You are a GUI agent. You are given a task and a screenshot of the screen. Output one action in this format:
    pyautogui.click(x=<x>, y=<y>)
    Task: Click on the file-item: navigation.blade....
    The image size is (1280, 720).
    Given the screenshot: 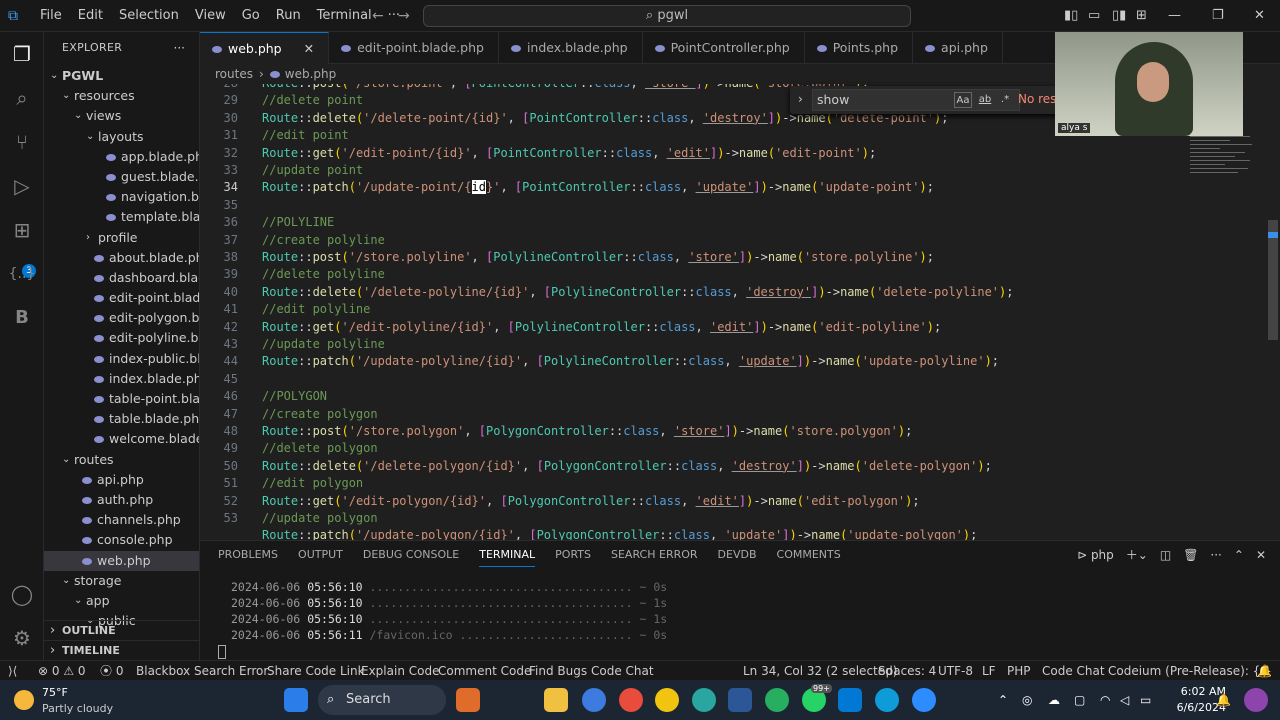 What is the action you would take?
    pyautogui.click(x=121, y=197)
    